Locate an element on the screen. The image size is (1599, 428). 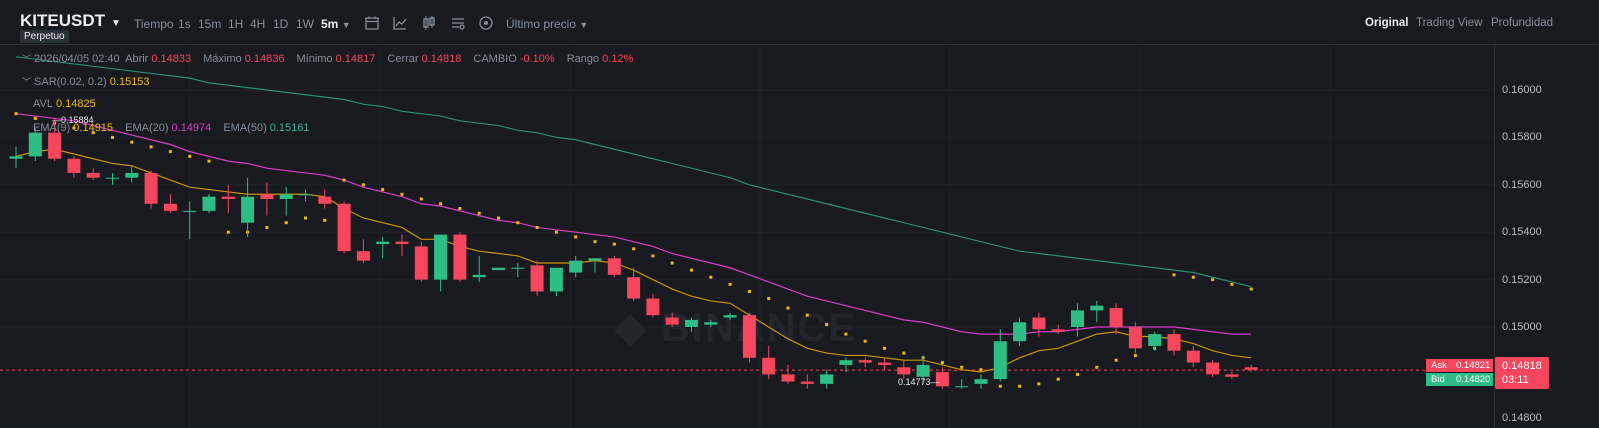
avl-value: 0.14825 is located at coordinates (75, 104).